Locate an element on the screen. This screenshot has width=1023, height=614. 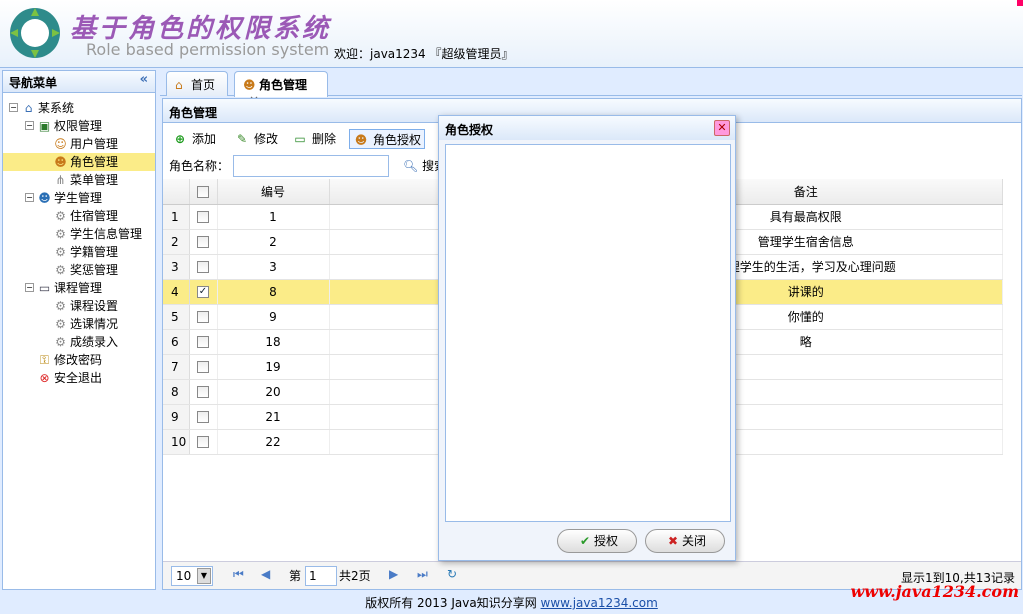
monitor-icon: ▭ is located at coordinates (44, 288).